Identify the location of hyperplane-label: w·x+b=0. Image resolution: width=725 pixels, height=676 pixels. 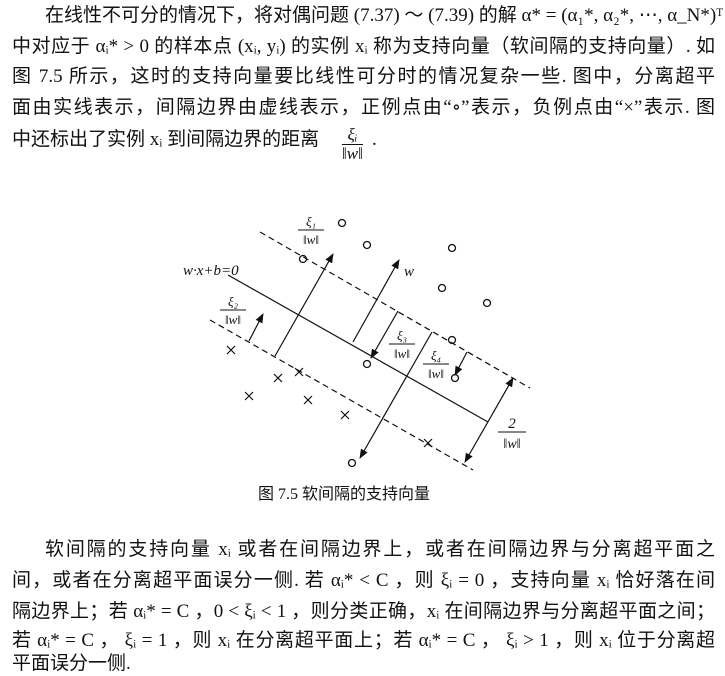
(211, 271).